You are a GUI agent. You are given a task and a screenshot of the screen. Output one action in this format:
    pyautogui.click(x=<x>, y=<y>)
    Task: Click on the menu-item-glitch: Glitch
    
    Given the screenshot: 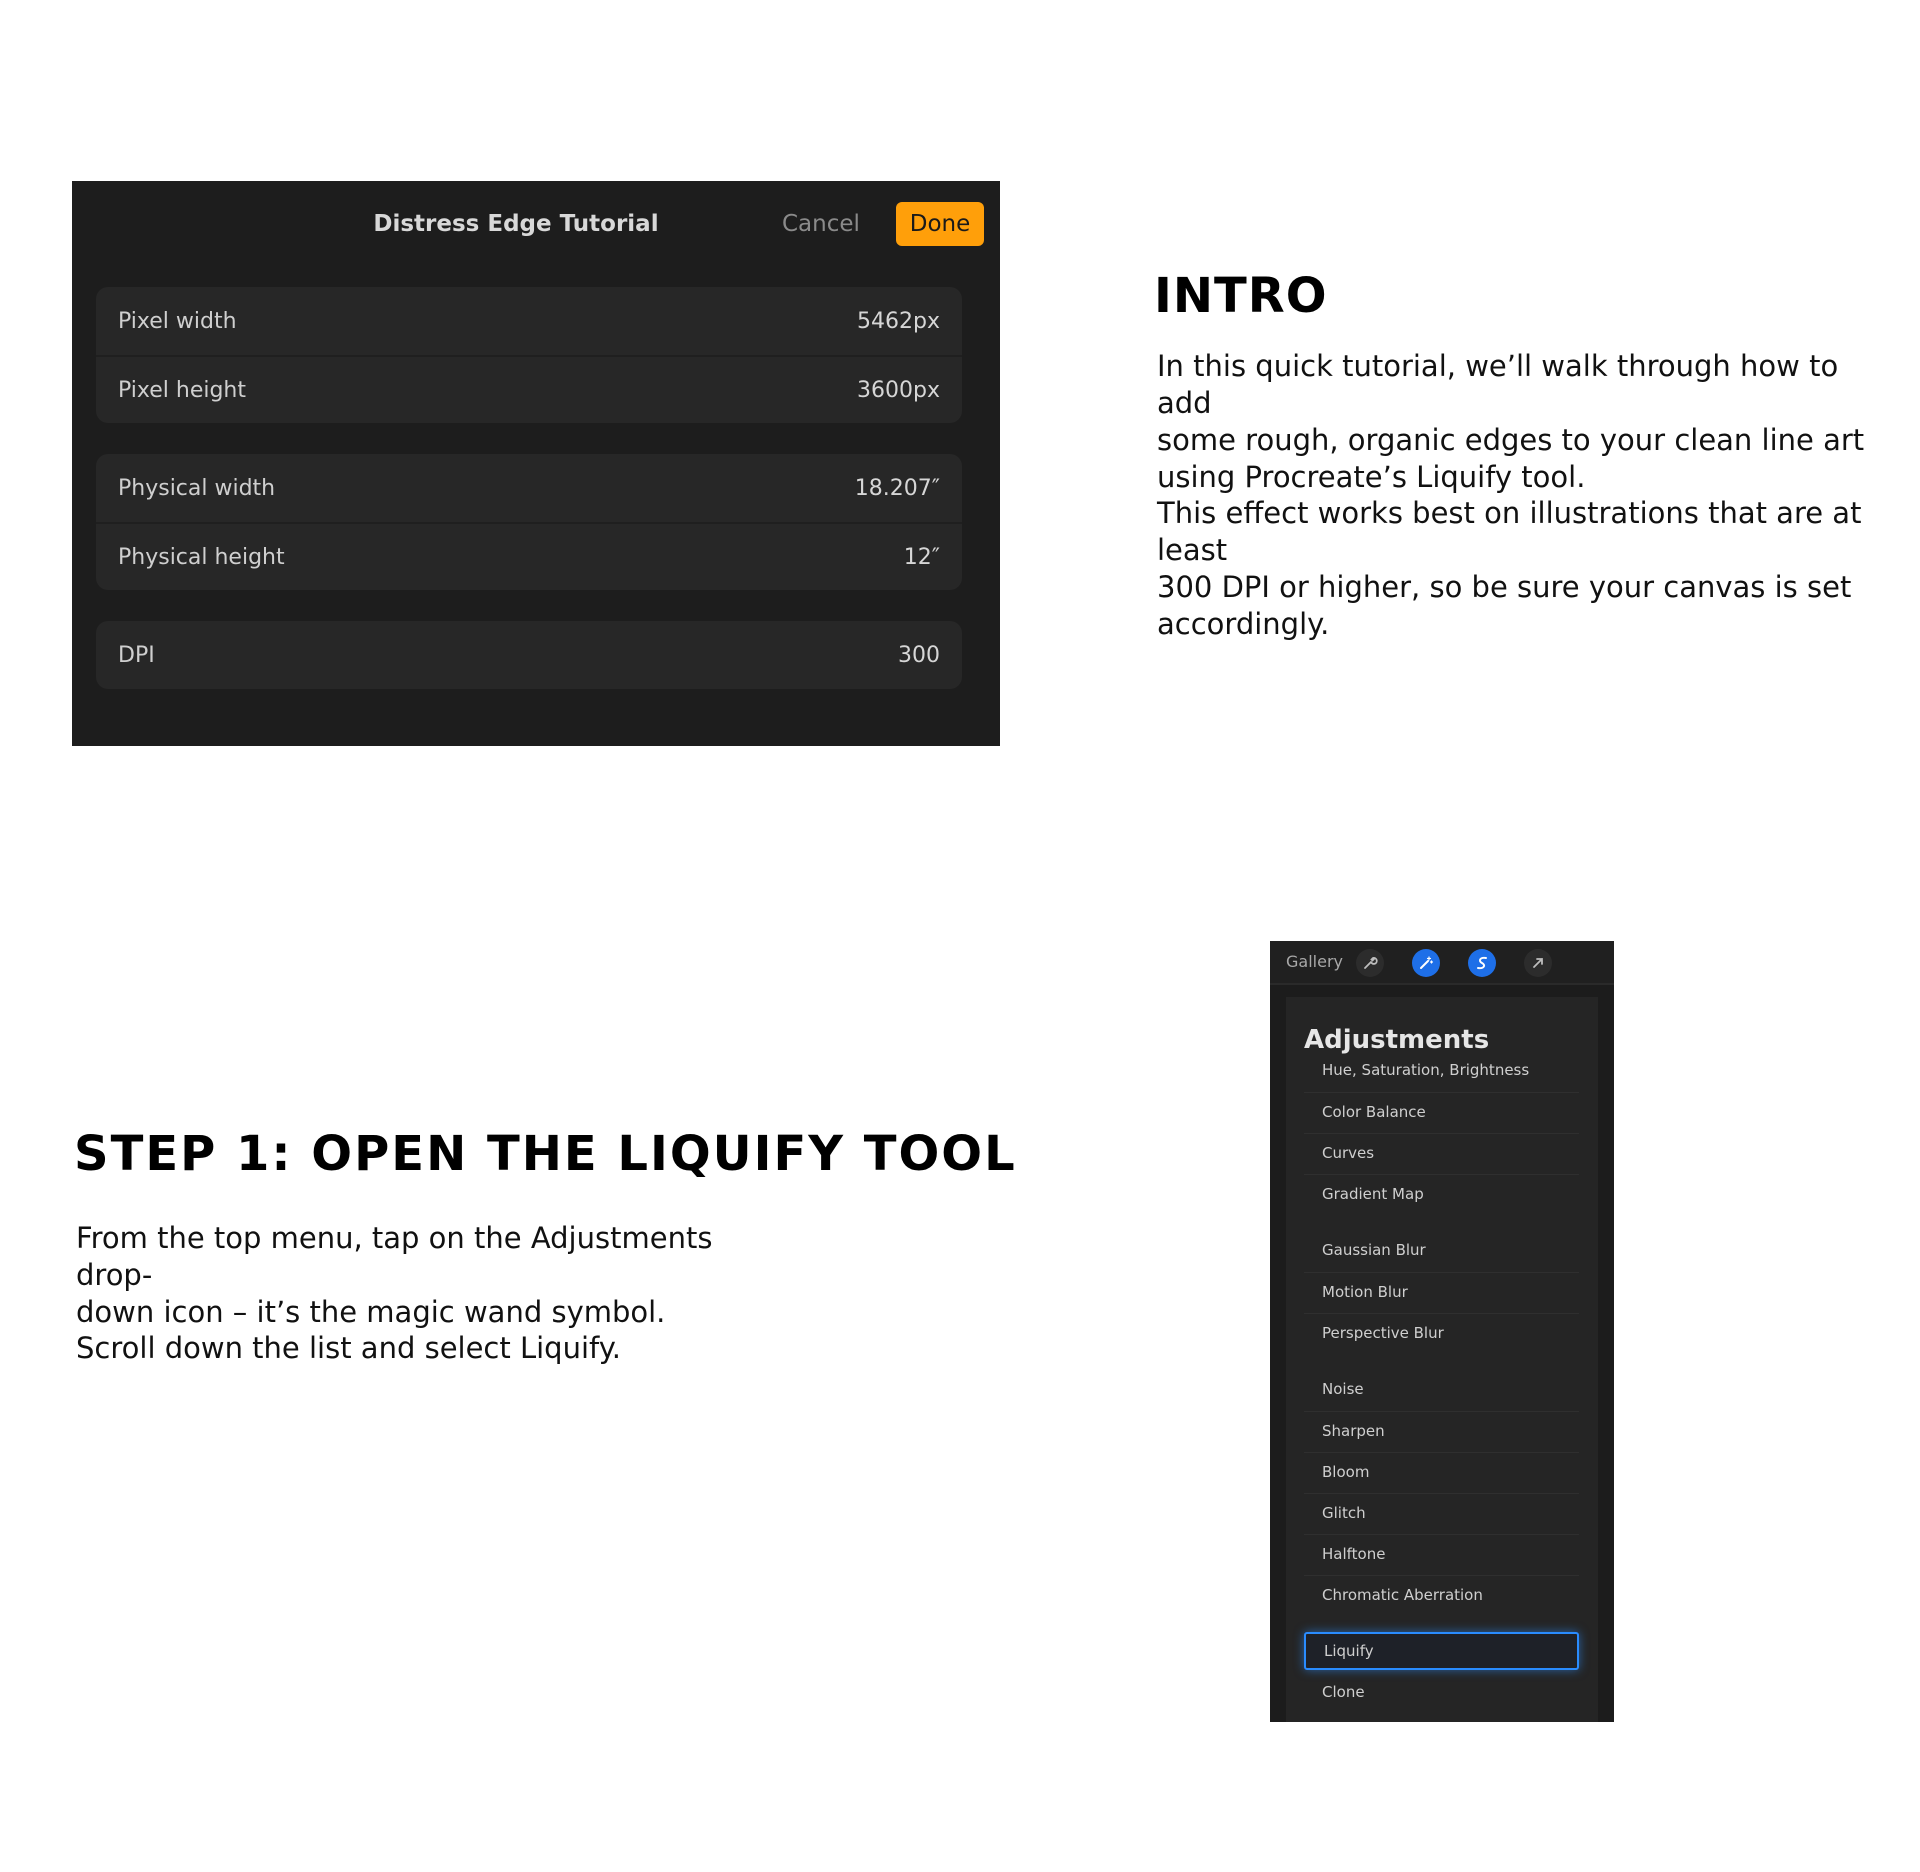 What is the action you would take?
    pyautogui.click(x=1441, y=1512)
    